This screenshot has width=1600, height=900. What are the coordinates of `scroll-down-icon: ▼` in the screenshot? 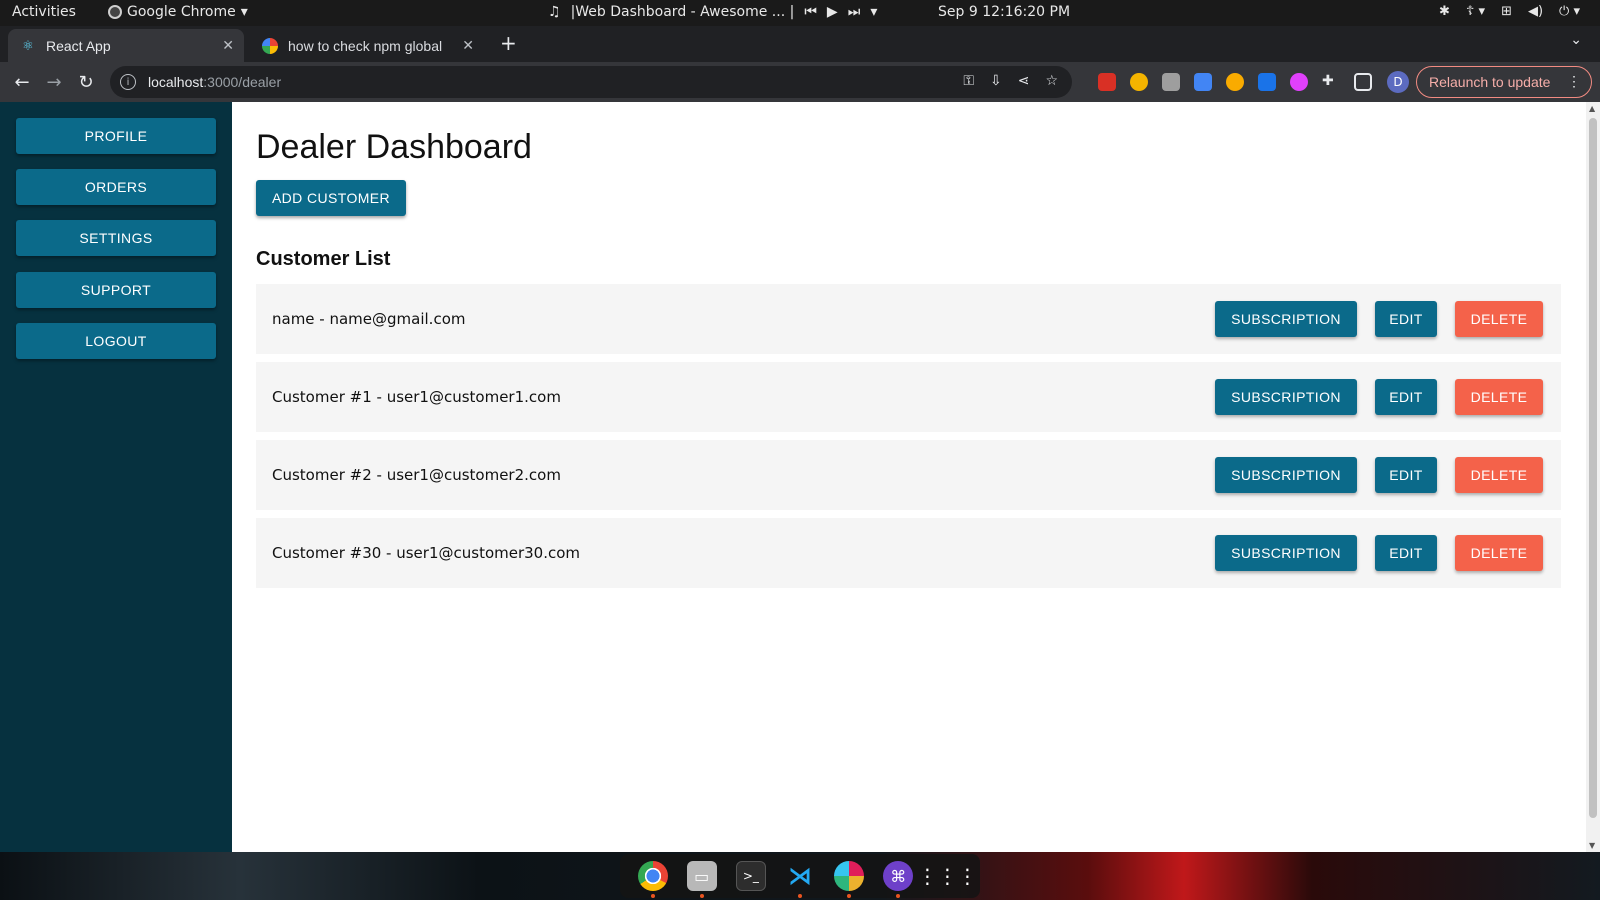 It's located at (1592, 845).